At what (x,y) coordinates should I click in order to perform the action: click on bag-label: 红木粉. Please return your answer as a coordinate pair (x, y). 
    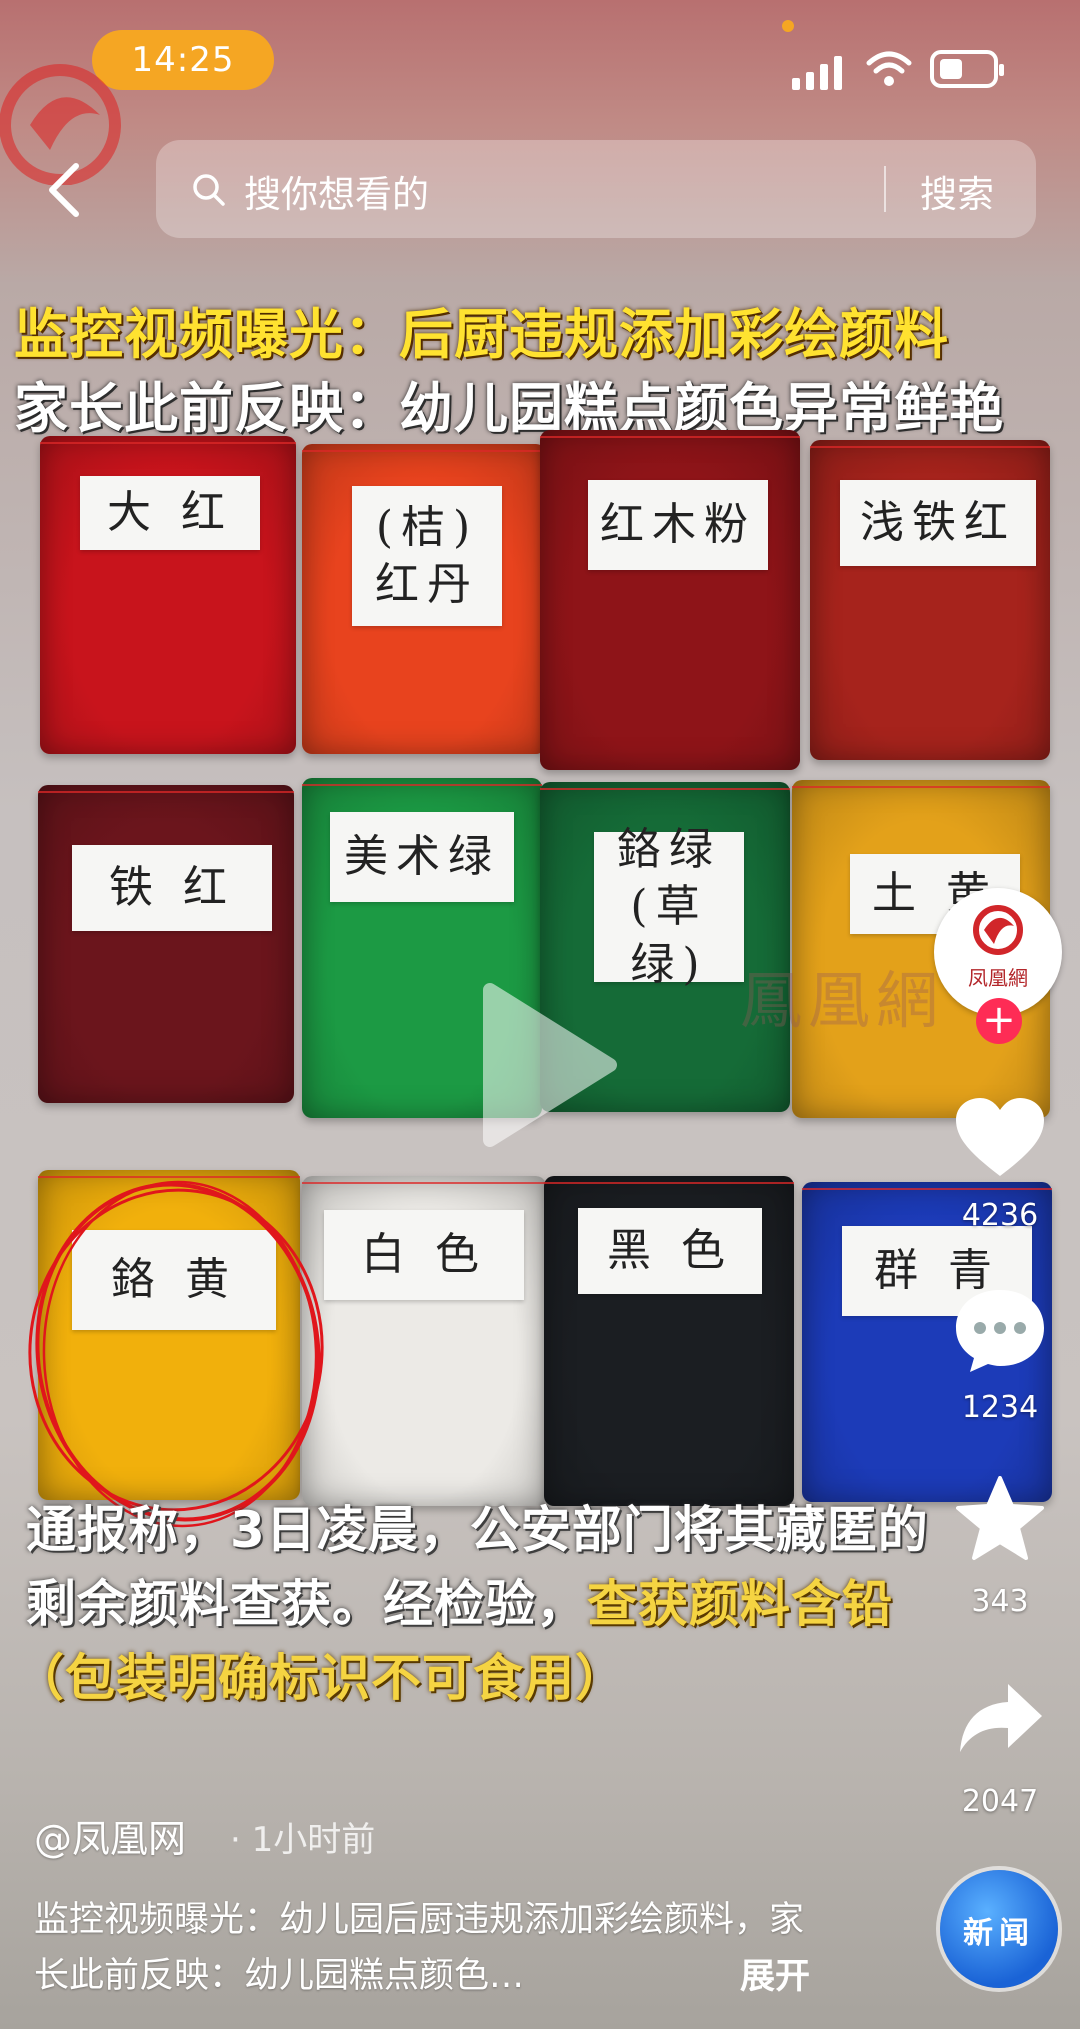
    Looking at the image, I should click on (678, 525).